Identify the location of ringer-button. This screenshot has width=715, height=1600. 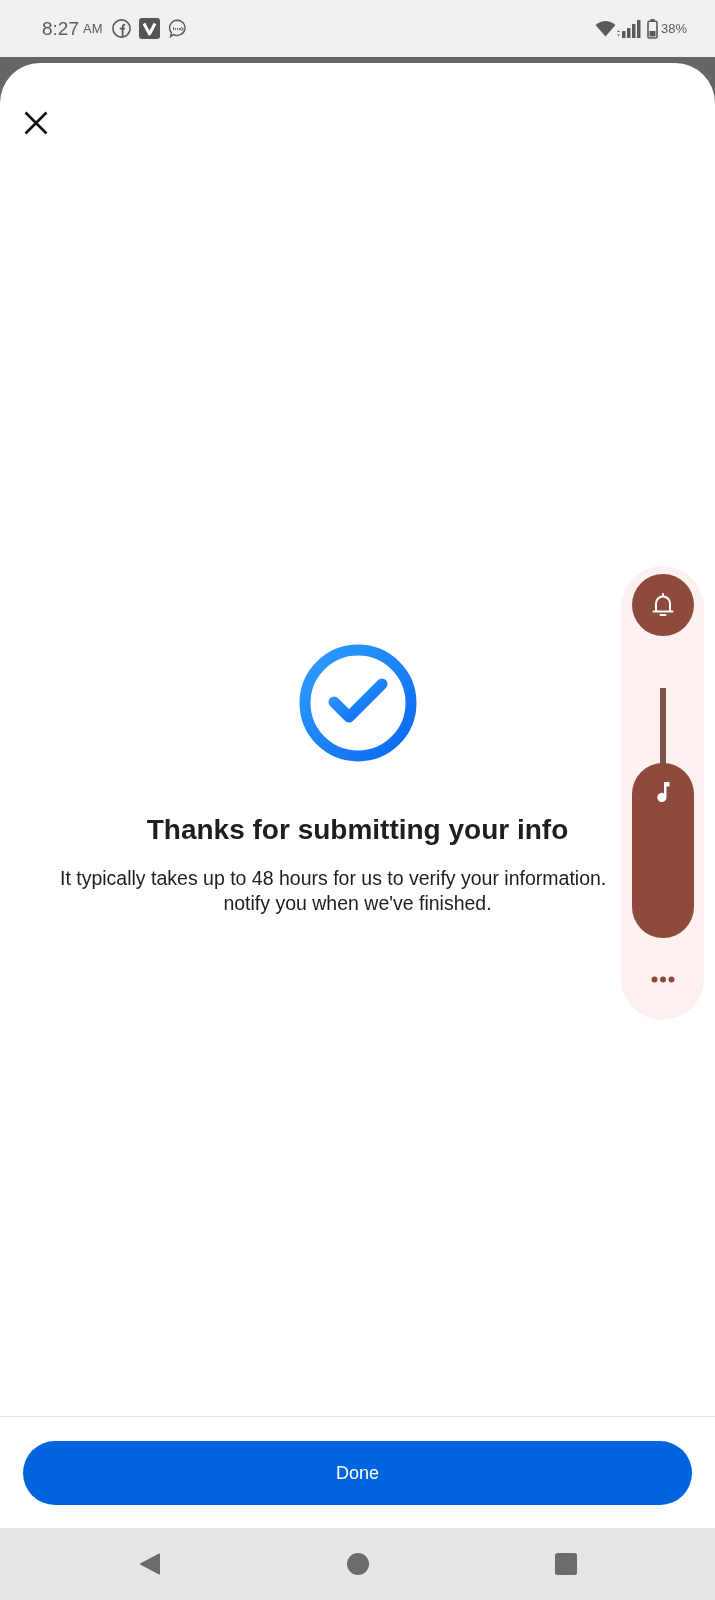
(662, 605).